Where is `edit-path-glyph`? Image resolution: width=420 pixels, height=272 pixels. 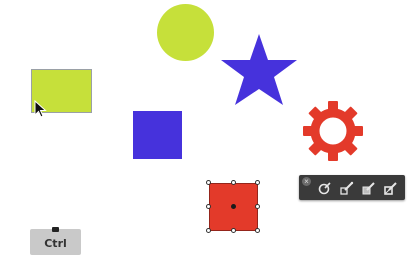 edit-path-glyph is located at coordinates (347, 188).